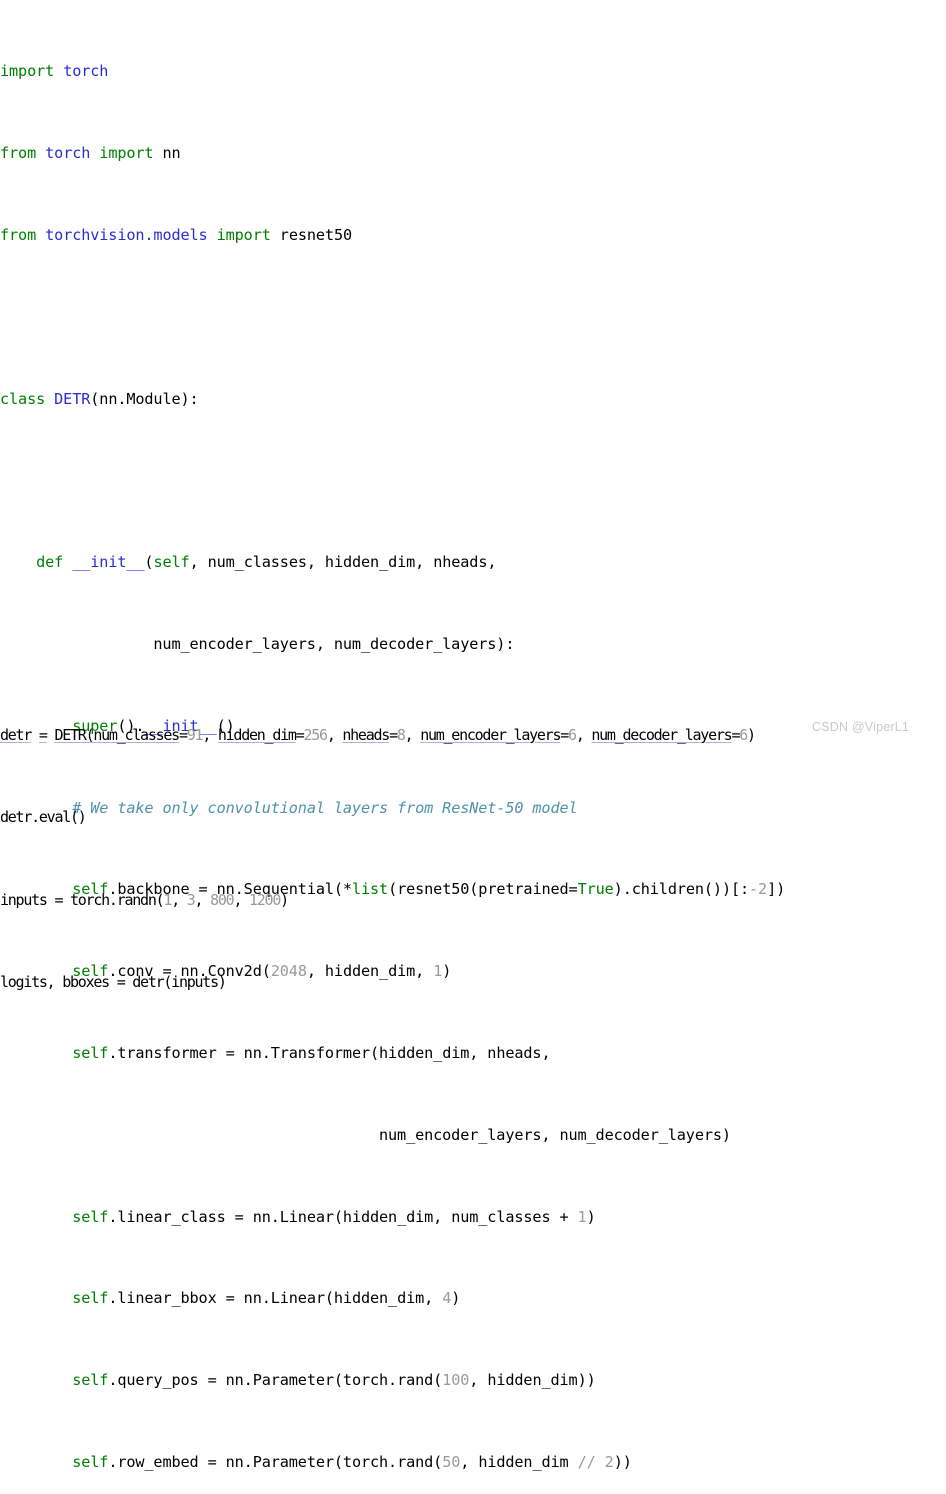 This screenshot has height=1494, width=946. What do you see at coordinates (176, 234) in the screenshot?
I see `code-line-3: from torchvision.models import resnet50` at bounding box center [176, 234].